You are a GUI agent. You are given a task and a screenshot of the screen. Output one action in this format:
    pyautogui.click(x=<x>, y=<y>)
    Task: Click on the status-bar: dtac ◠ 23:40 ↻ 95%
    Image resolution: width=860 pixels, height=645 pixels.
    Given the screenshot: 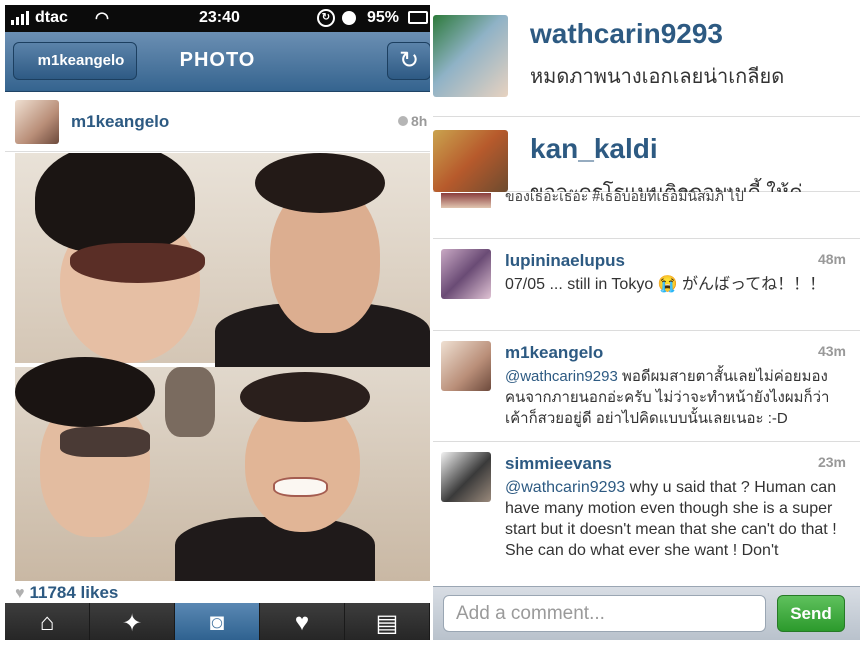 What is the action you would take?
    pyautogui.click(x=217, y=18)
    